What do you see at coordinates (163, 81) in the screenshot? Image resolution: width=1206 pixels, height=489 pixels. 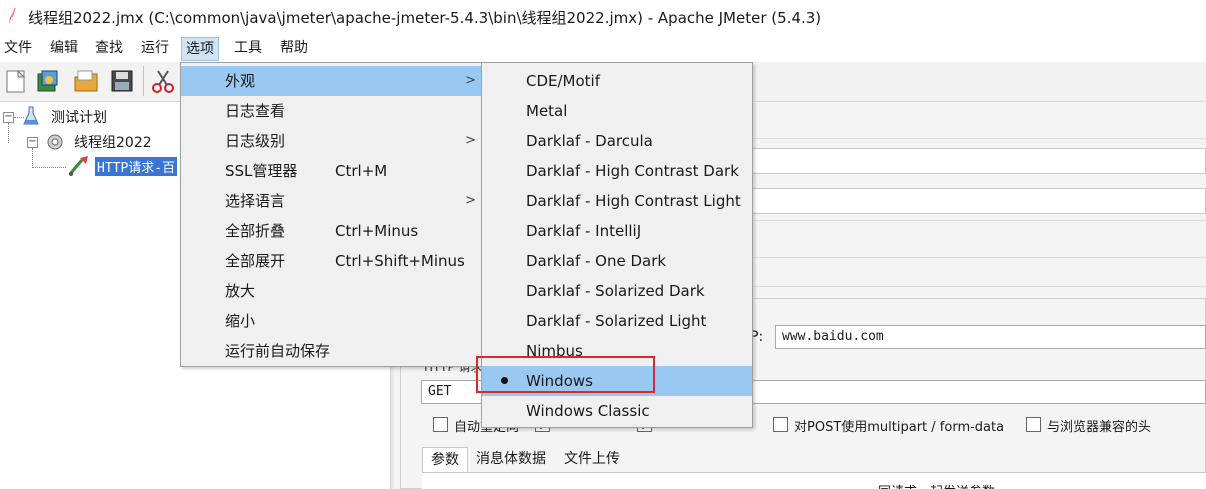 I see `cut-icon` at bounding box center [163, 81].